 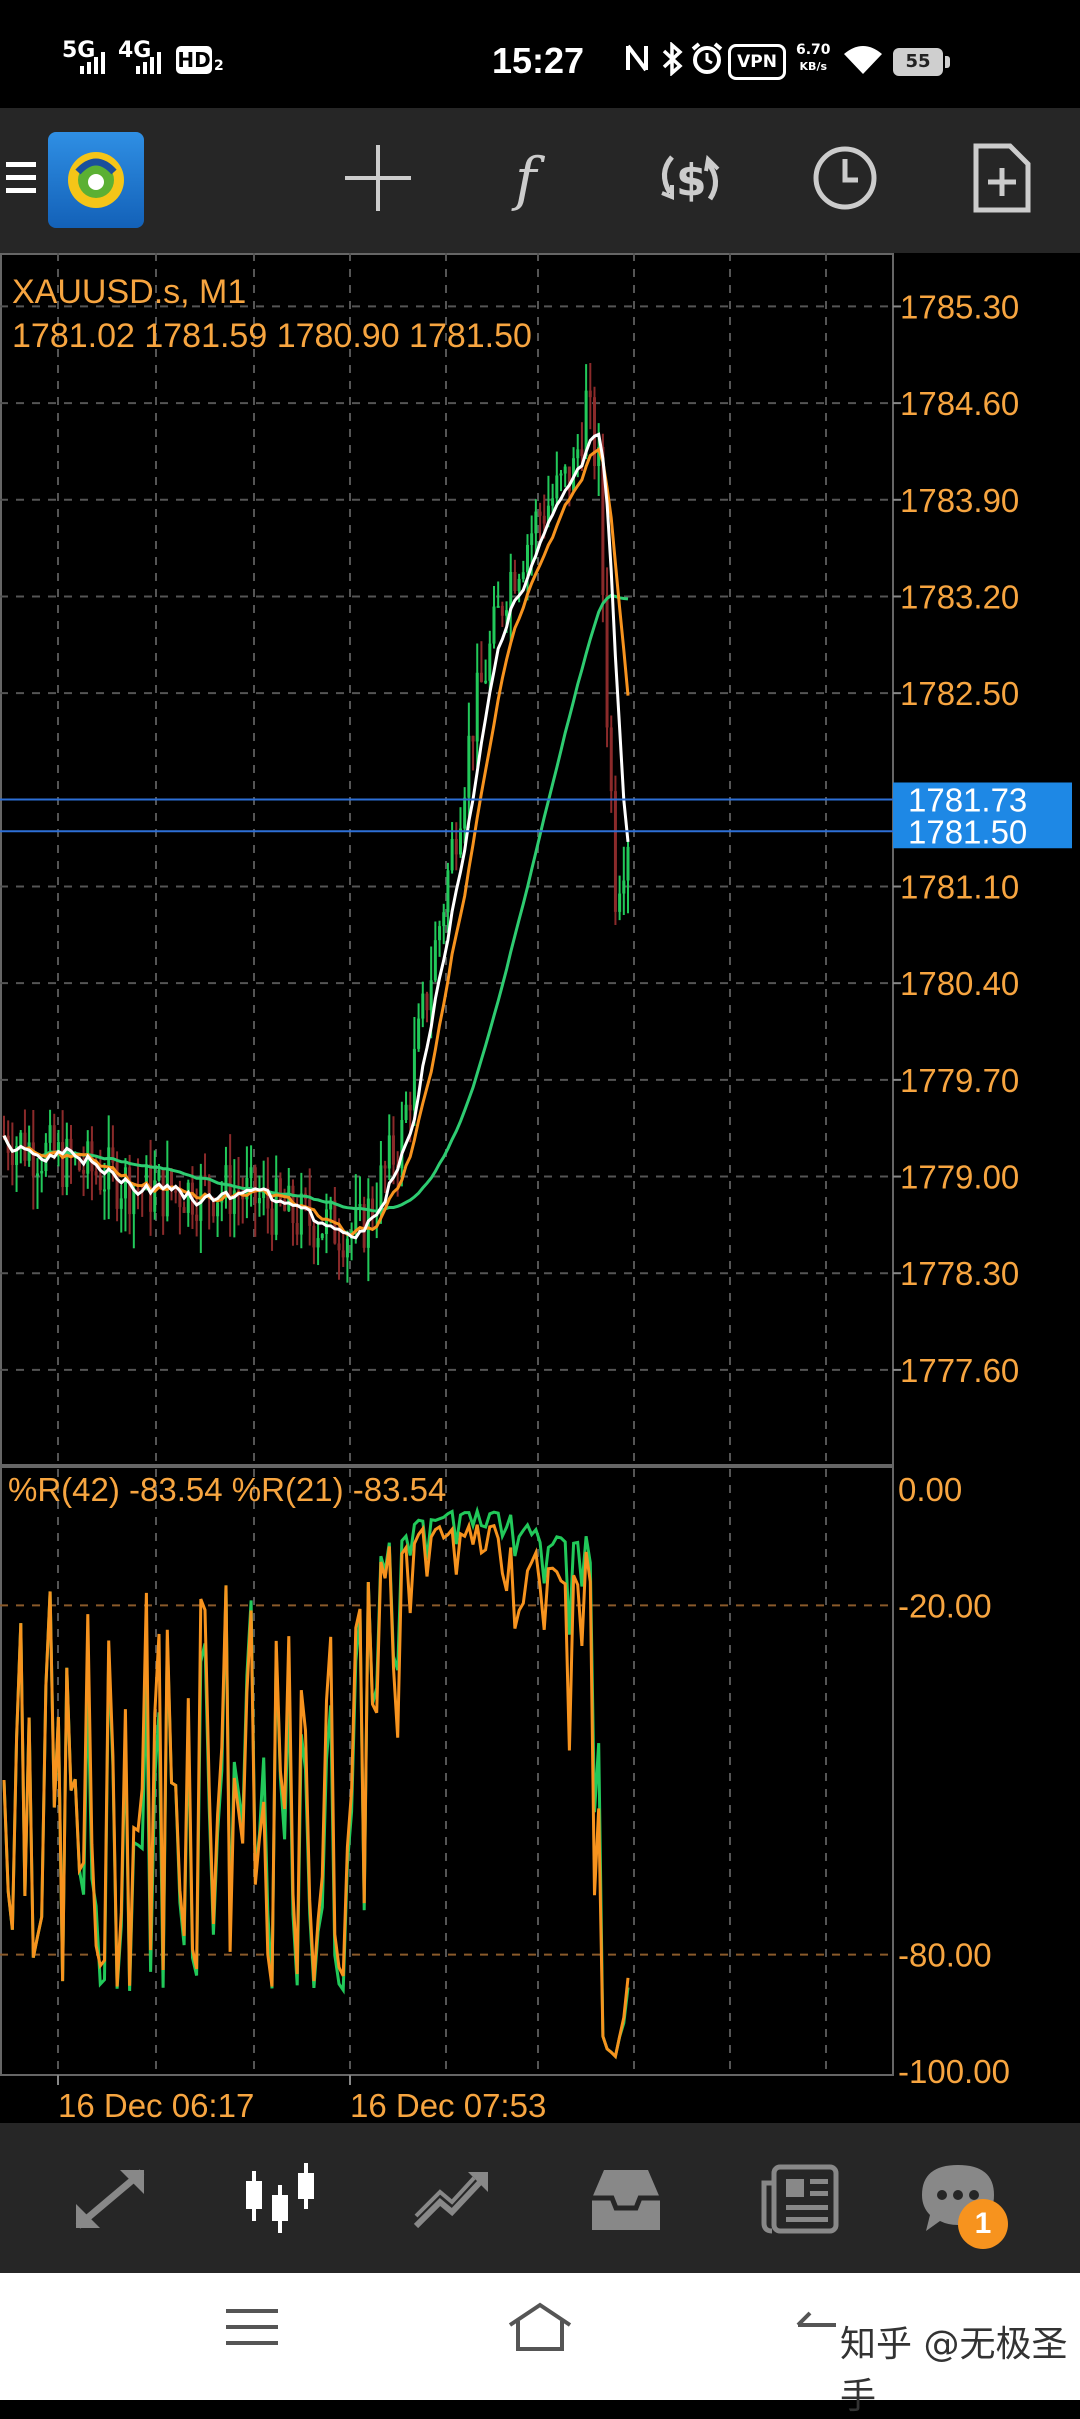 I want to click on watermark: 知乎 @无极圣手, so click(x=954, y=2370).